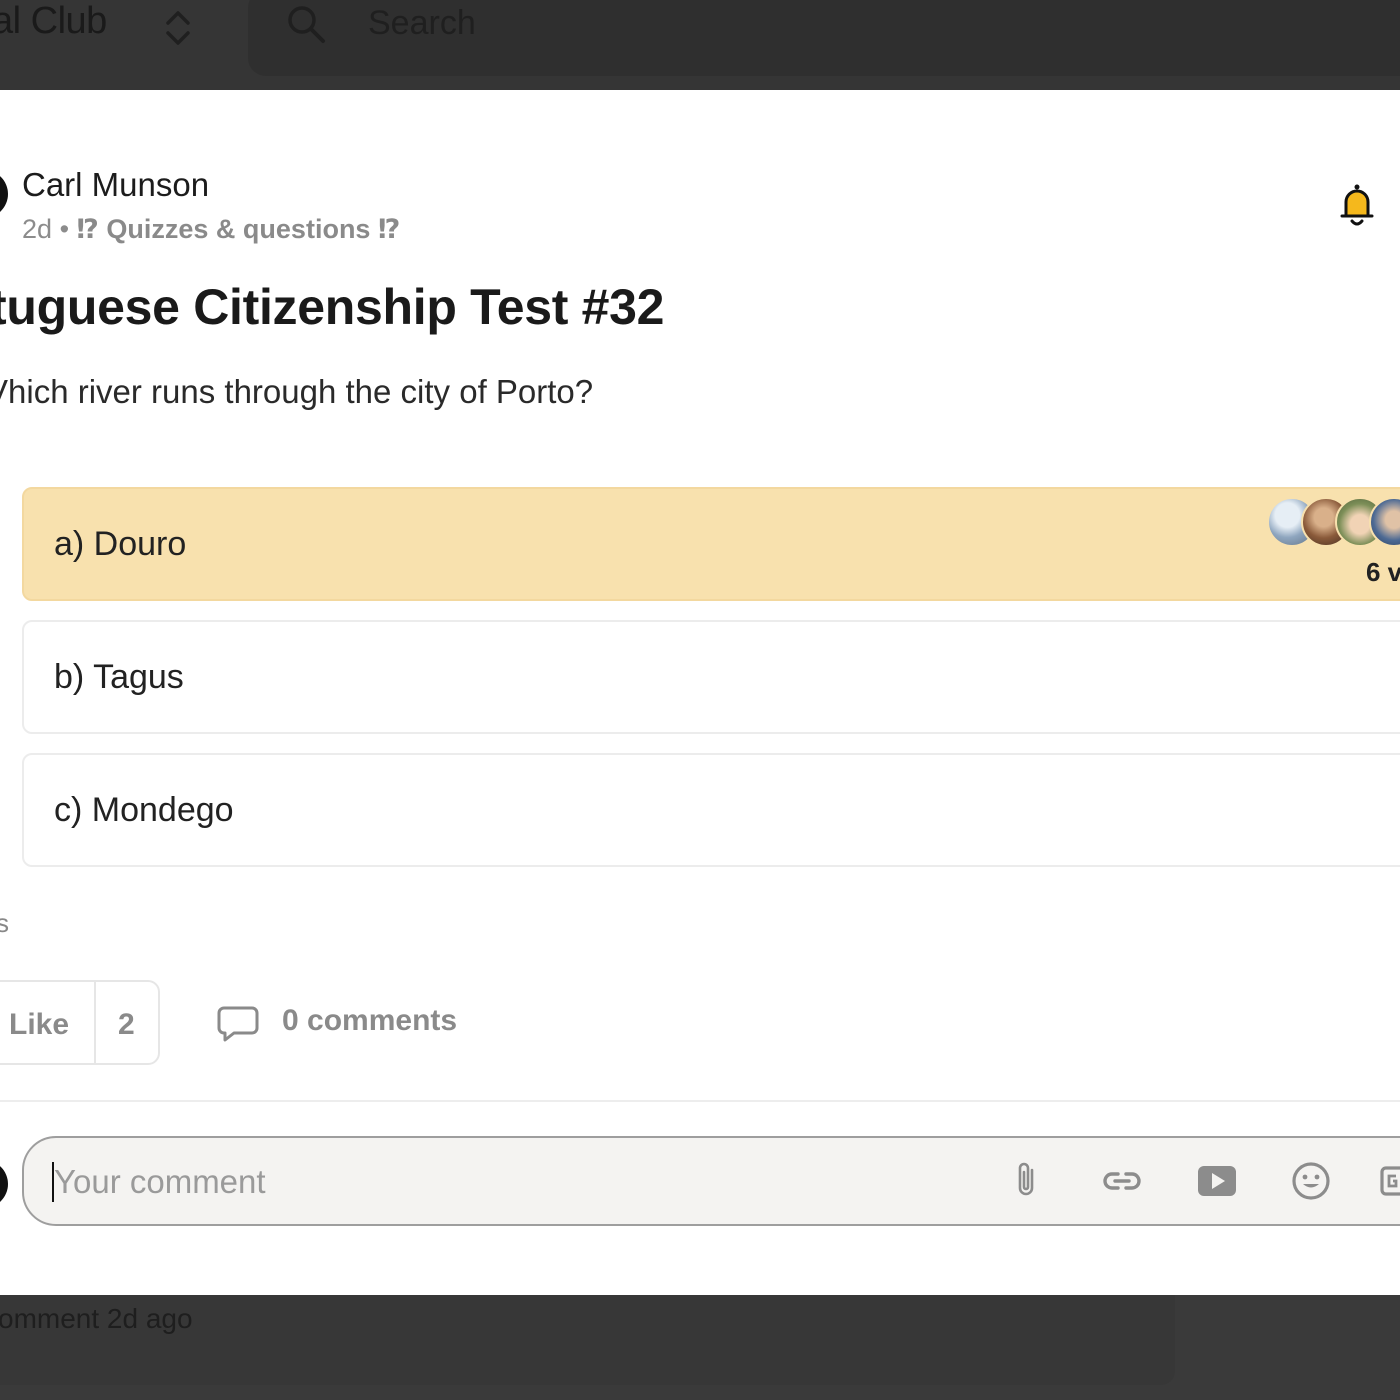  I want to click on post-title: tuguese Citizenship Test #32, so click(332, 307).